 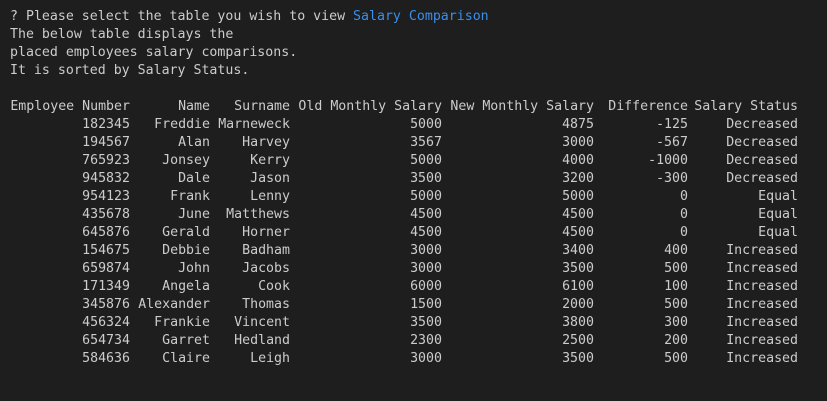 What do you see at coordinates (254, 124) in the screenshot?
I see `cell-surname: Marneweck` at bounding box center [254, 124].